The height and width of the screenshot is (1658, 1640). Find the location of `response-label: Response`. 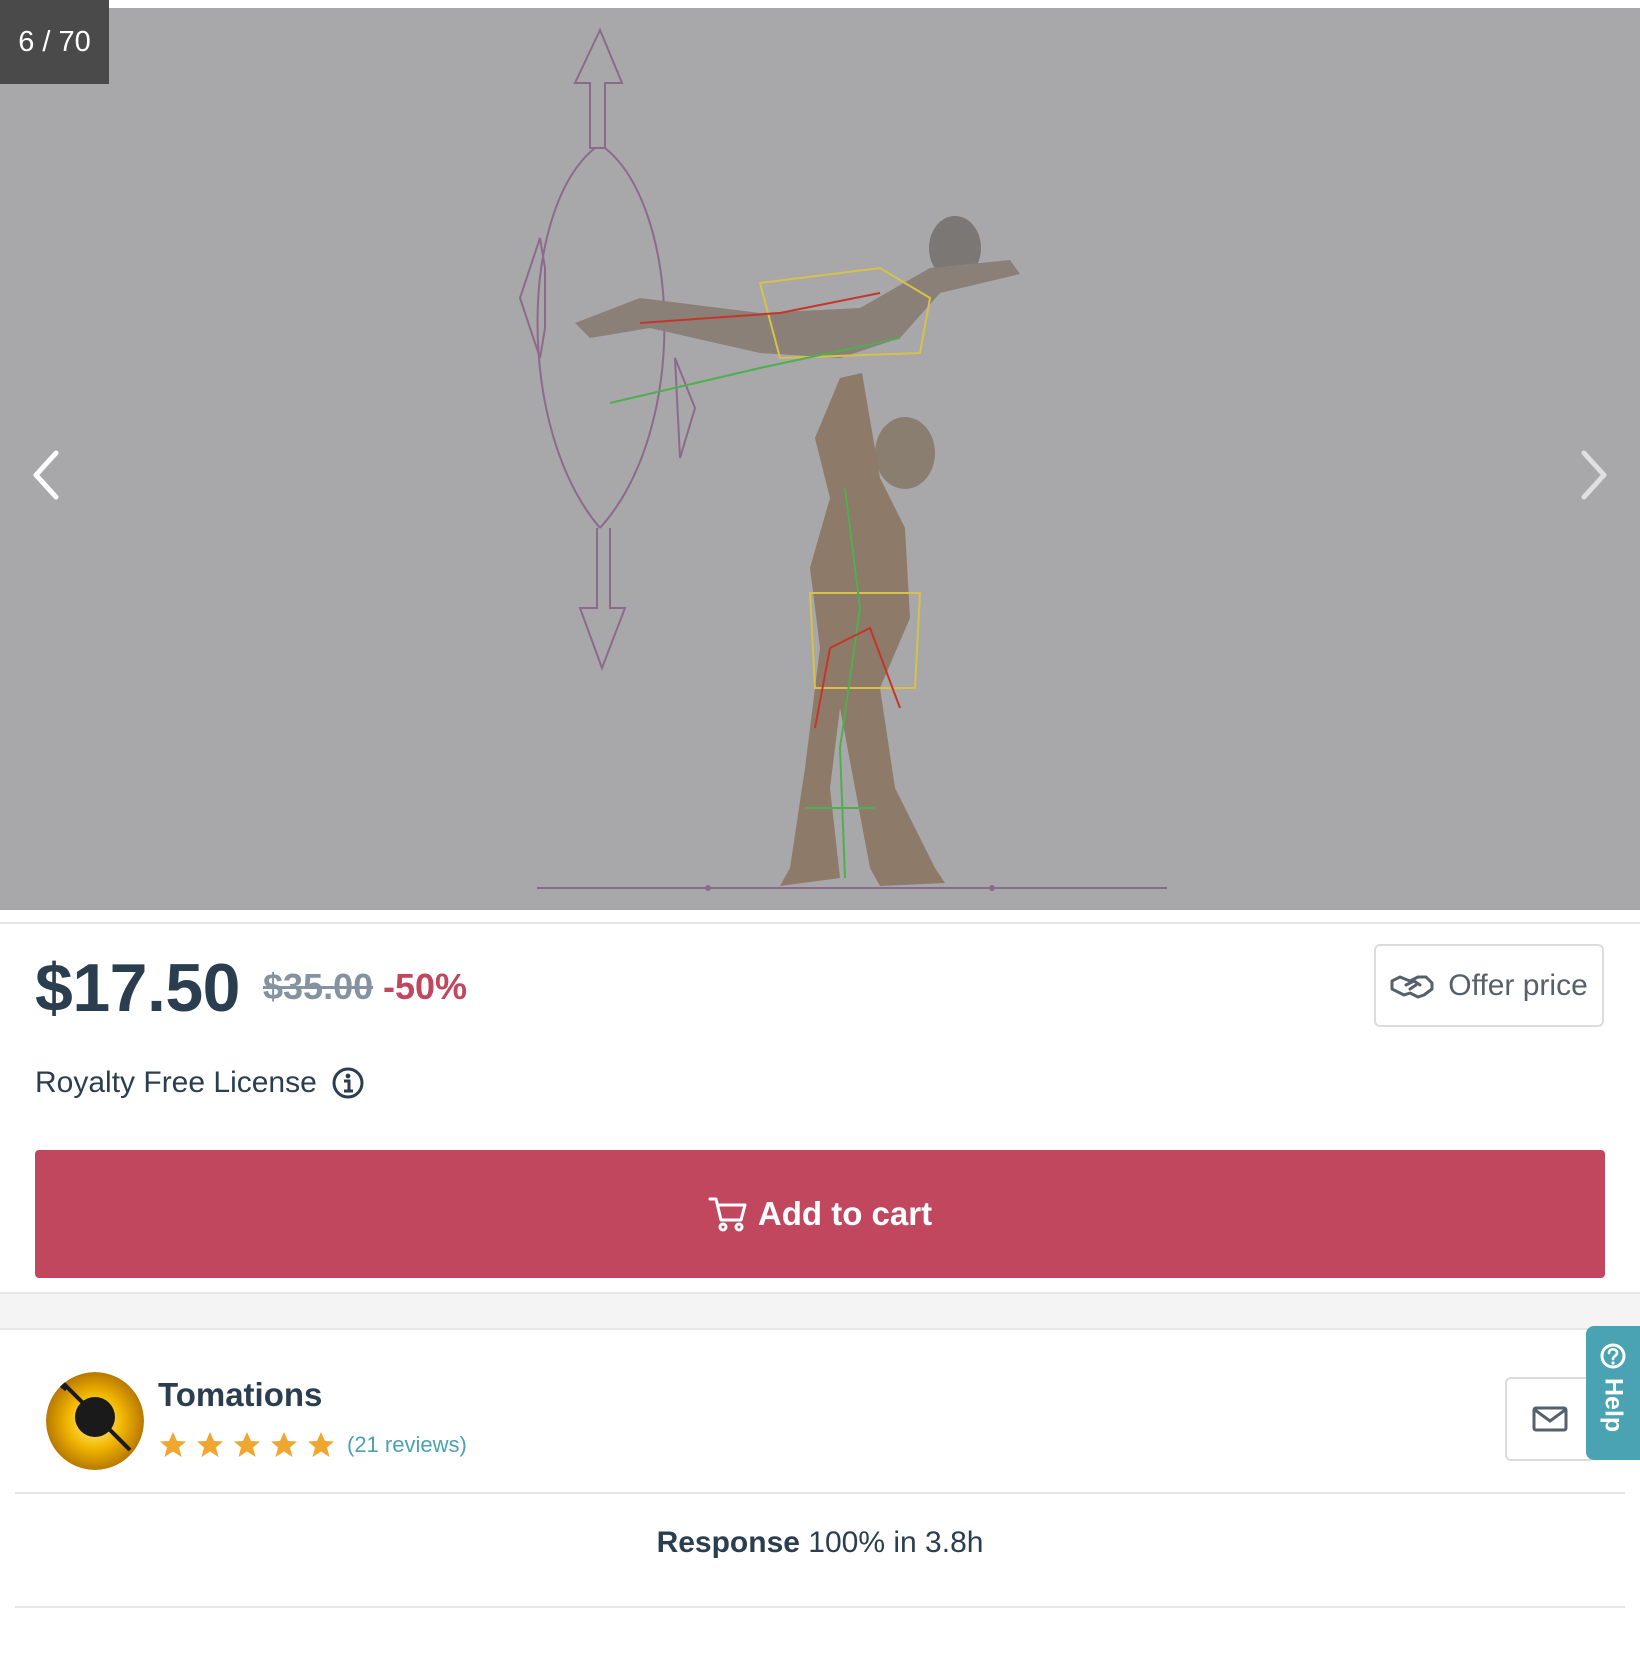

response-label: Response is located at coordinates (728, 1542).